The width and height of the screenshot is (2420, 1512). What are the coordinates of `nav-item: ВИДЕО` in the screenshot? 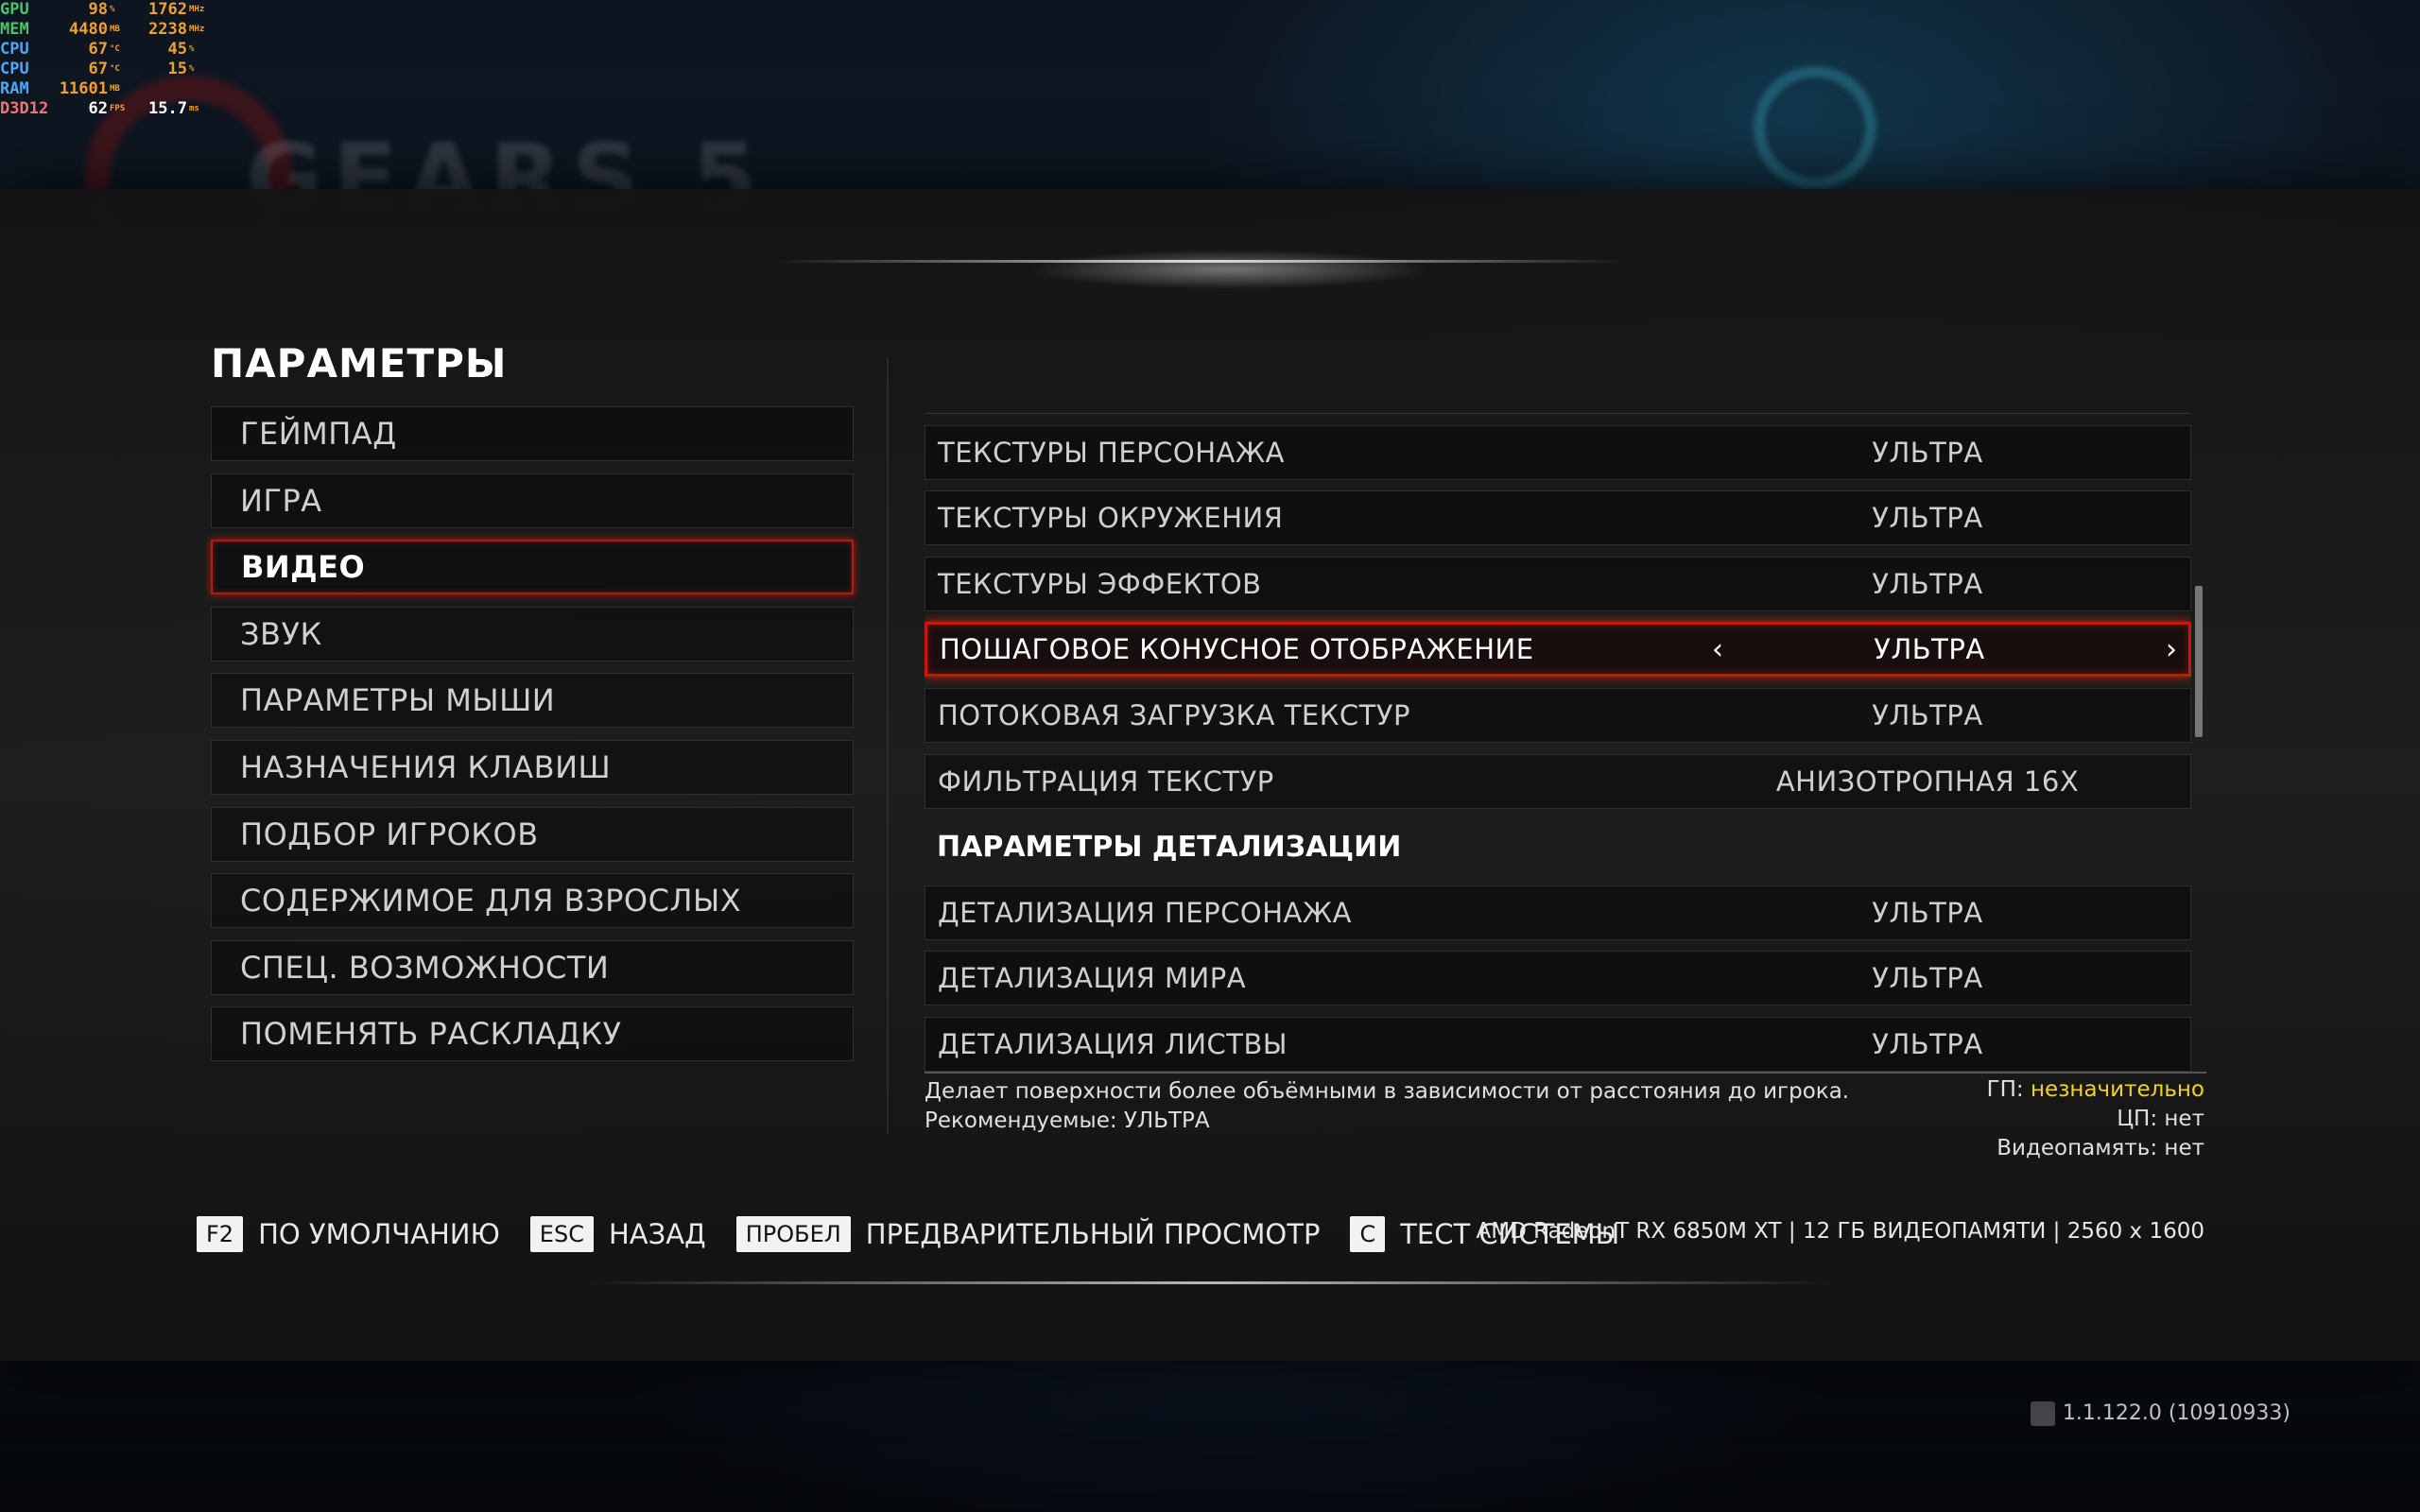 It's located at (532, 567).